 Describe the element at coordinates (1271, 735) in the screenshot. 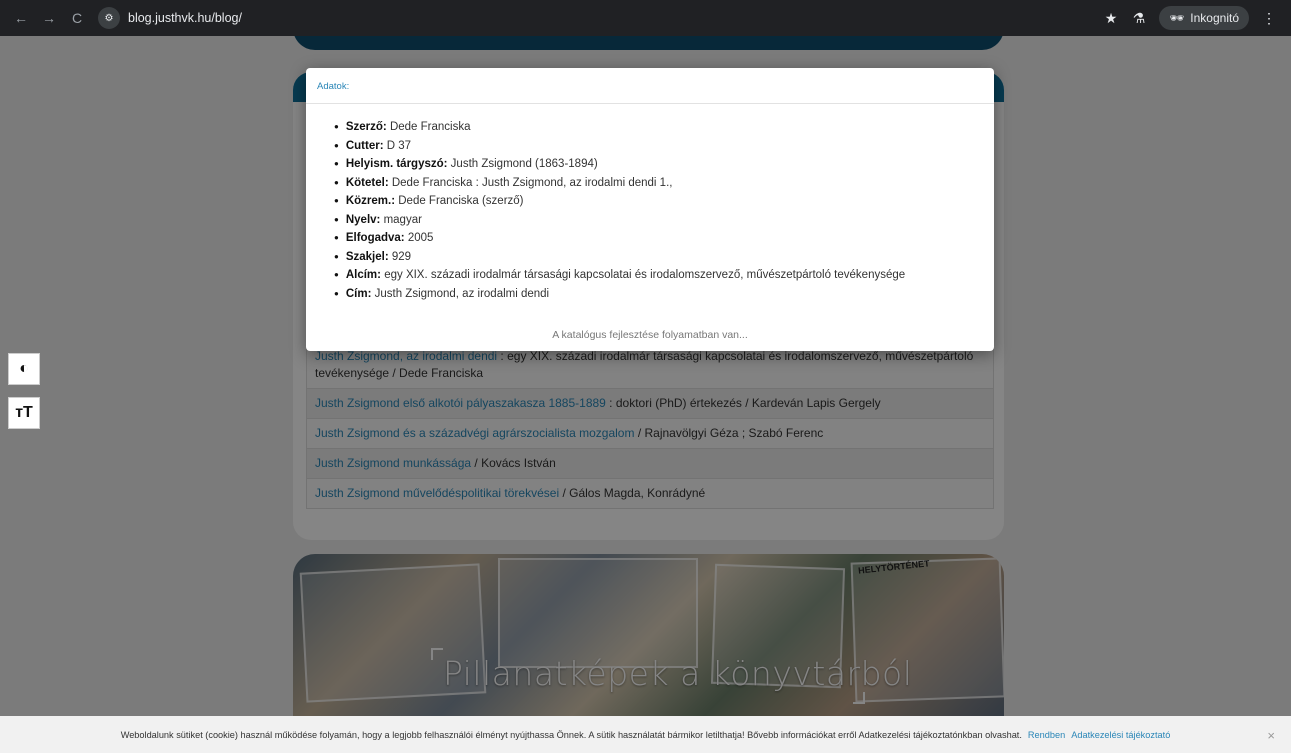

I see `close-icon: ×` at that location.